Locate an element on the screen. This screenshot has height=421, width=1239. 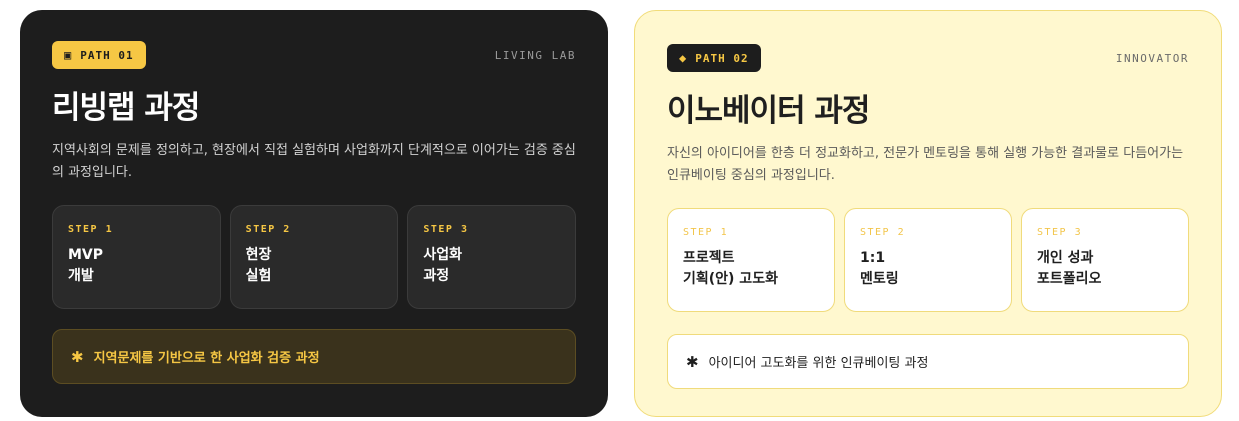
step-line: 실험 is located at coordinates (258, 276).